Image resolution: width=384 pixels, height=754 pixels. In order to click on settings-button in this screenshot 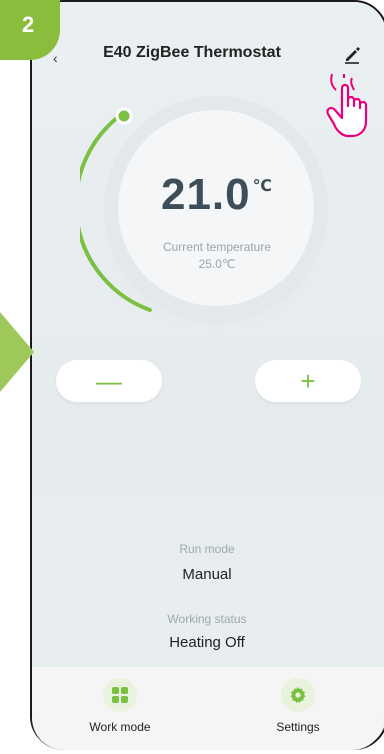, I will do `click(298, 695)`.